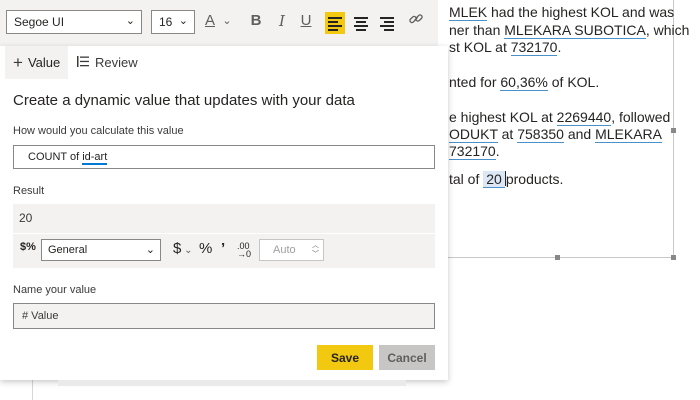 This screenshot has height=400, width=700. I want to click on format-value: General, so click(68, 250).